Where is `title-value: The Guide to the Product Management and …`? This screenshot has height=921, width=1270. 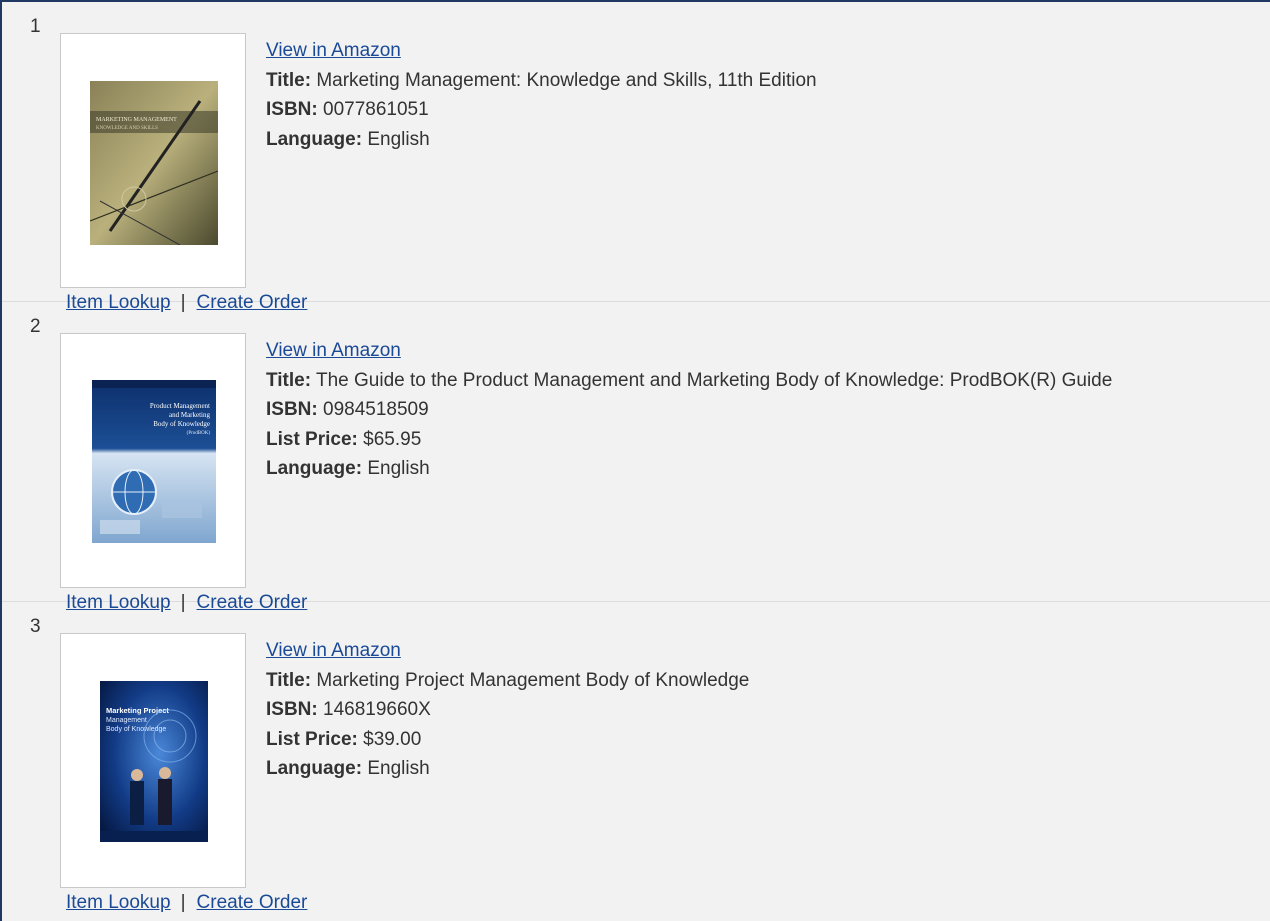
title-value: The Guide to the Product Management and … is located at coordinates (714, 380).